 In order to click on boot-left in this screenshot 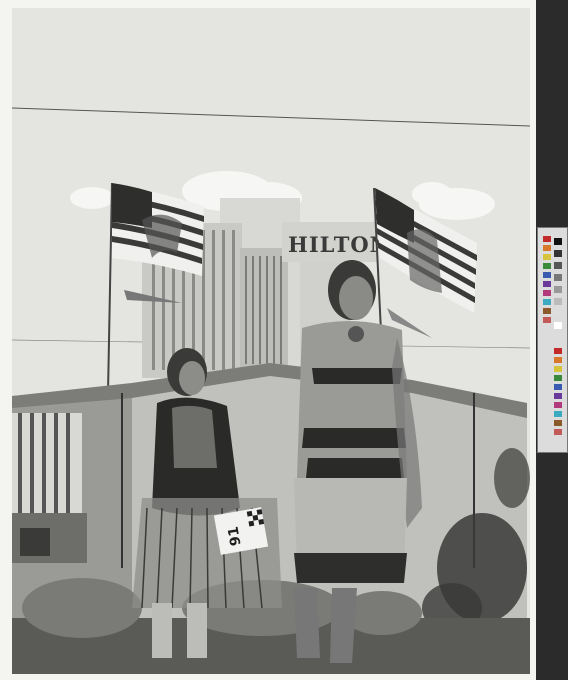, I will do `click(307, 623)`.